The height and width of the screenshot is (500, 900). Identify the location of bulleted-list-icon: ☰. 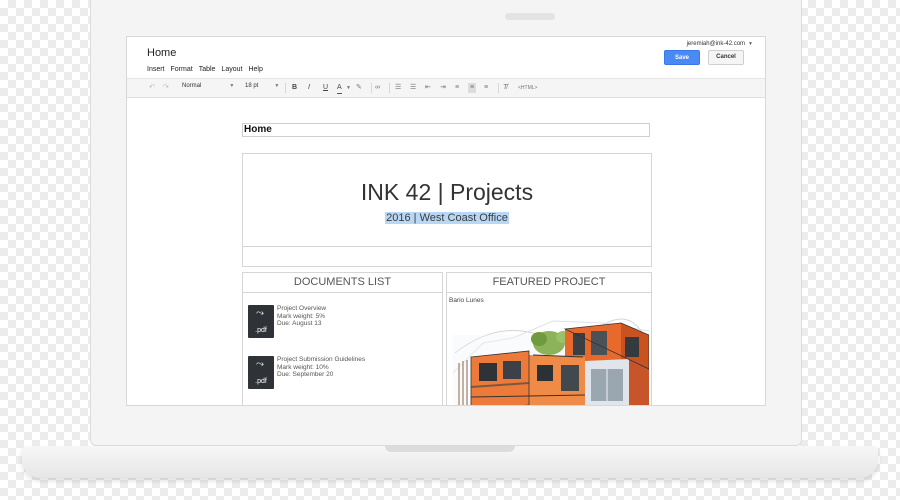
(413, 88).